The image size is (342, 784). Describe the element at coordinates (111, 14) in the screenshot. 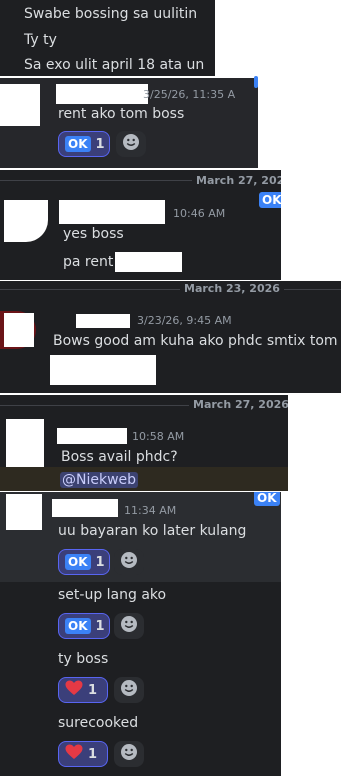

I see `message-line: Swabe bossing sa uulitin` at that location.